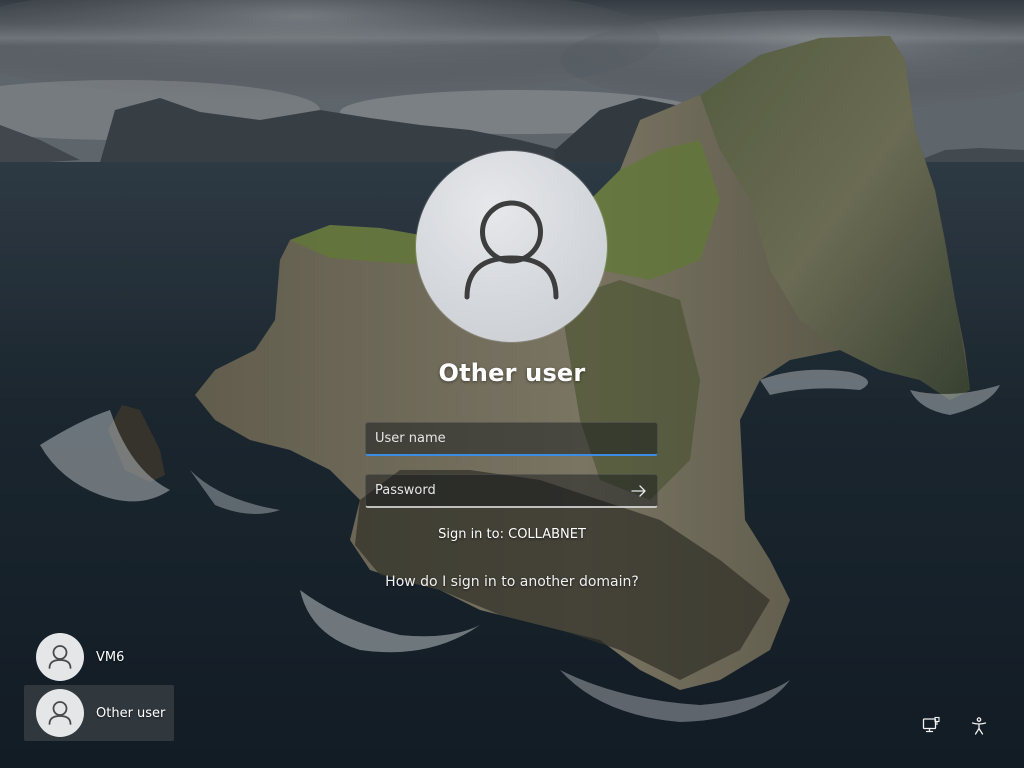  I want to click on network-icon, so click(931, 724).